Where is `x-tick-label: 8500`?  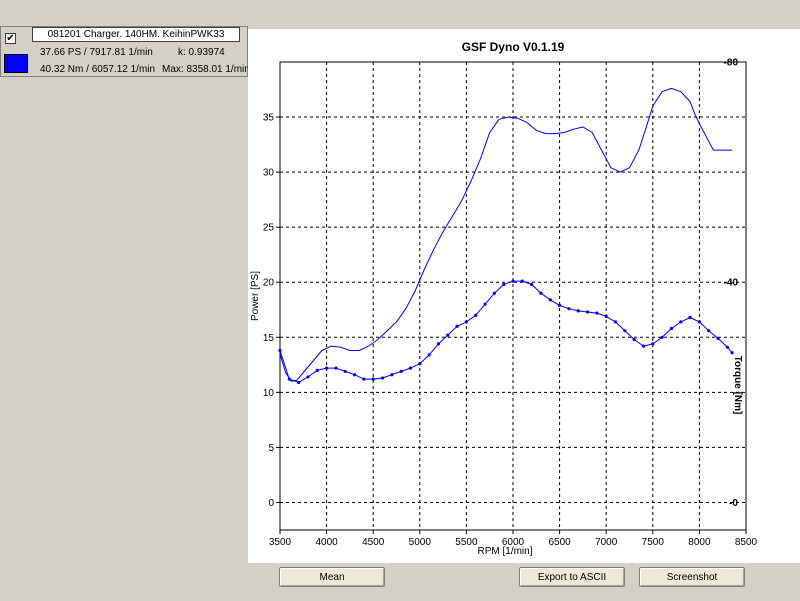 x-tick-label: 8500 is located at coordinates (746, 542).